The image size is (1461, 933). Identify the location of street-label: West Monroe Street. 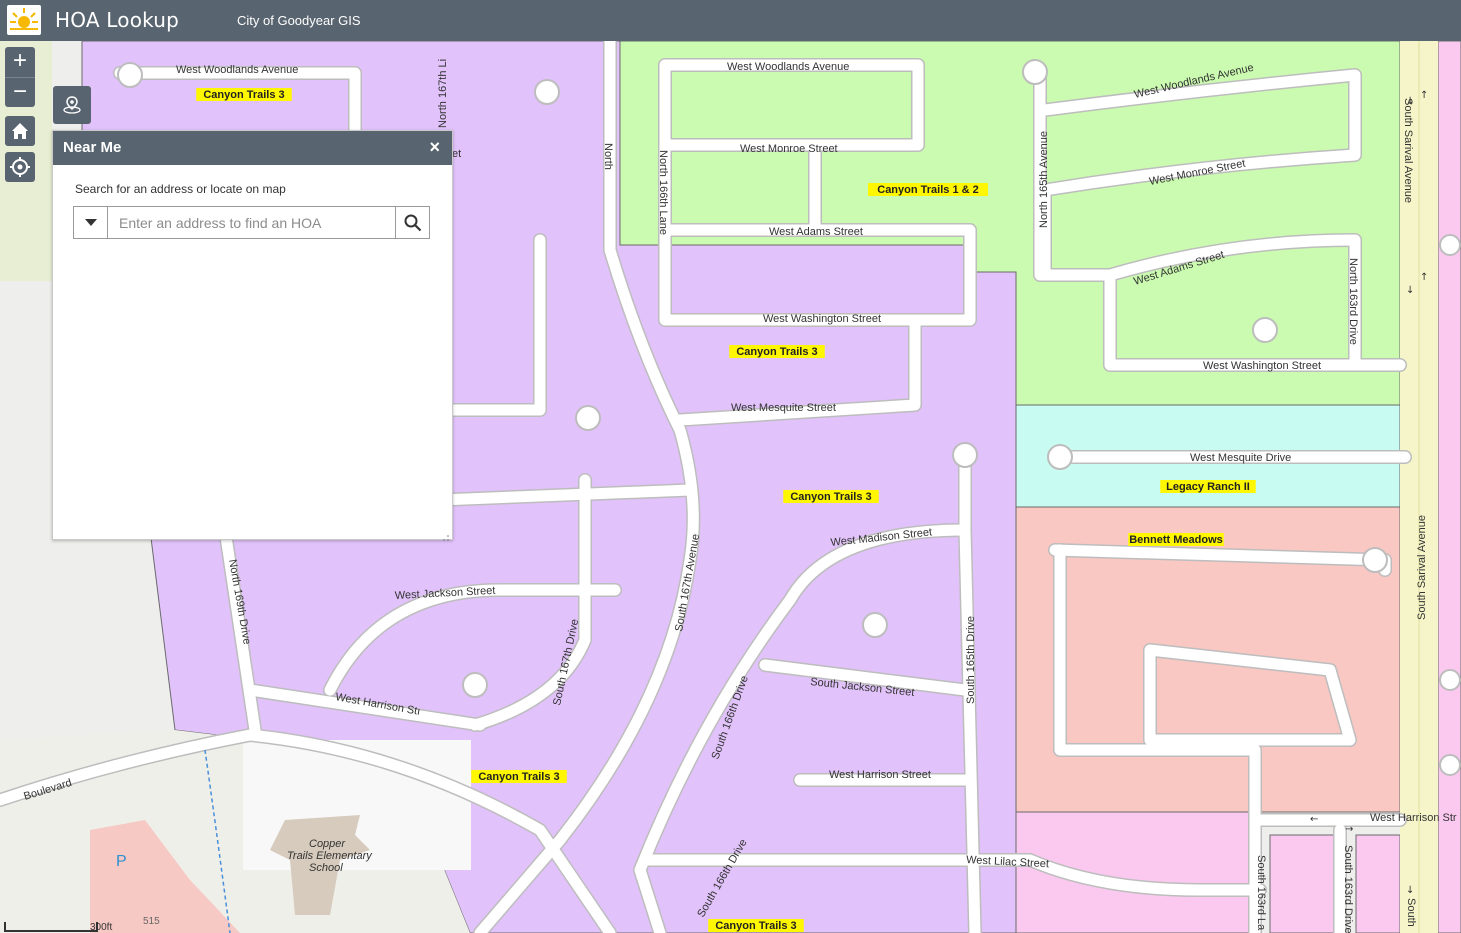
(789, 149).